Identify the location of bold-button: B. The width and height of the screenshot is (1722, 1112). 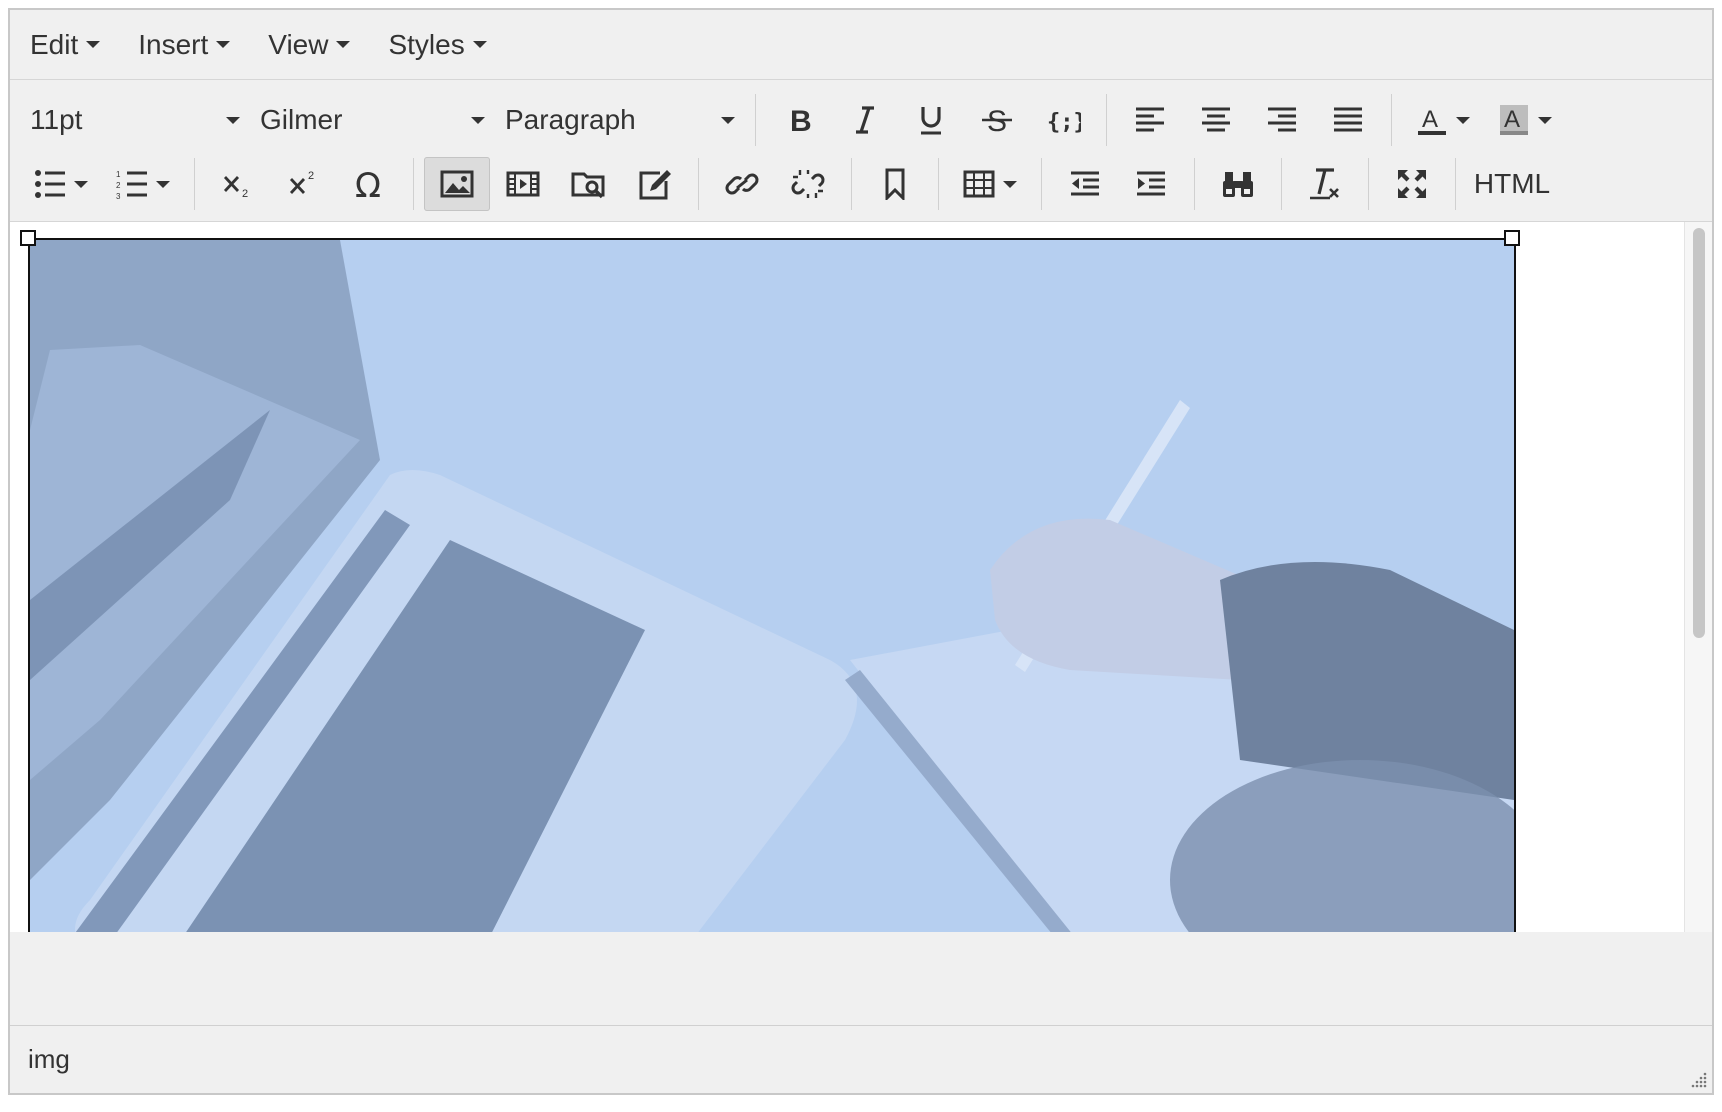
(799, 120).